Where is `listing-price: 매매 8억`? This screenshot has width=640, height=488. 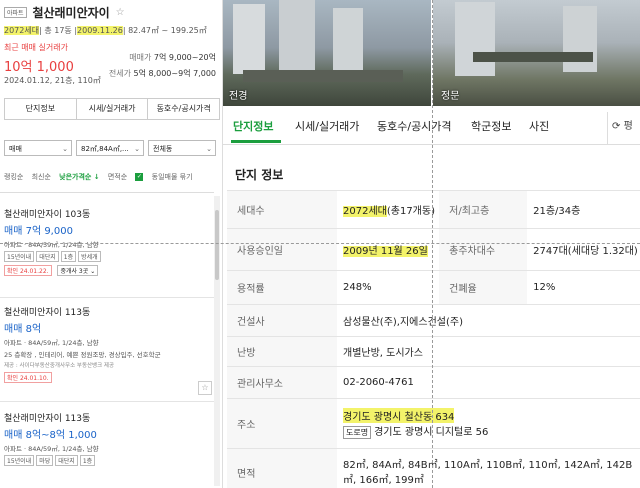 listing-price: 매매 8억 is located at coordinates (23, 329).